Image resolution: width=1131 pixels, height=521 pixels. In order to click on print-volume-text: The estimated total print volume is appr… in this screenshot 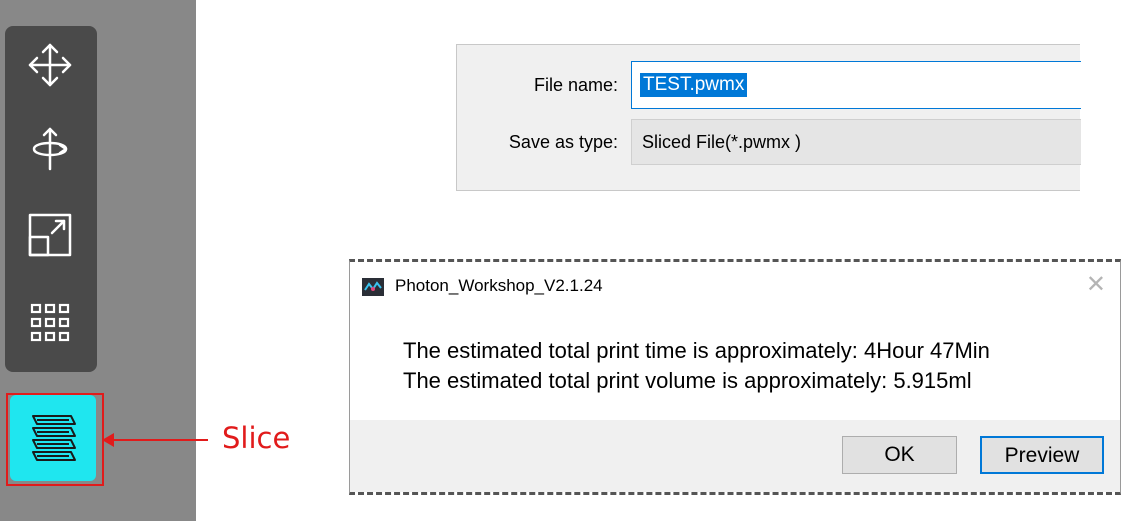, I will do `click(687, 380)`.